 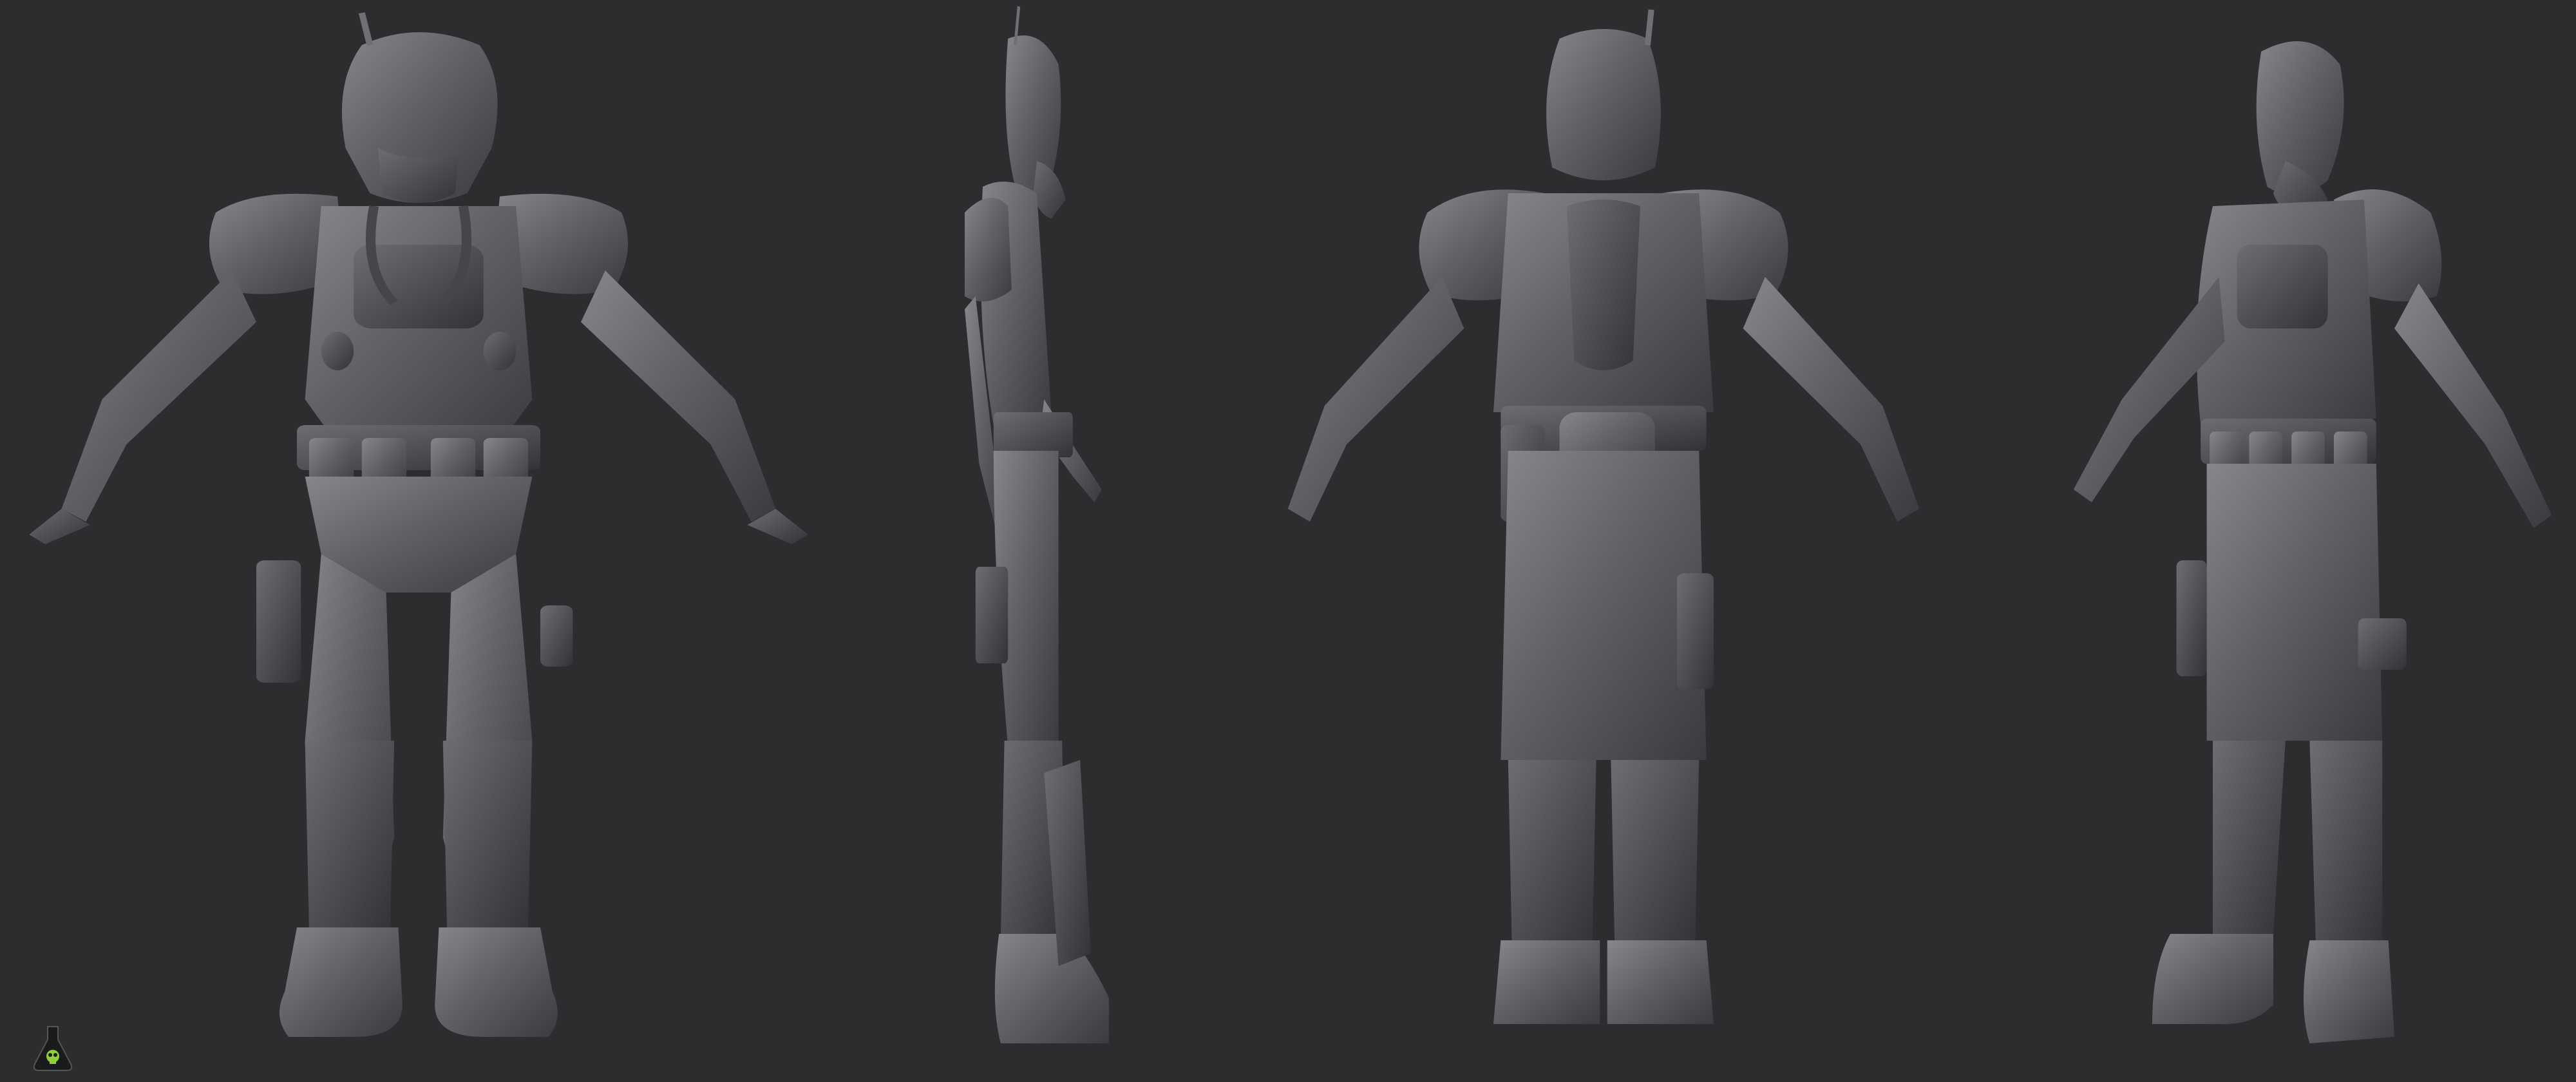 What do you see at coordinates (53, 1048) in the screenshot?
I see `flask-skull-icon` at bounding box center [53, 1048].